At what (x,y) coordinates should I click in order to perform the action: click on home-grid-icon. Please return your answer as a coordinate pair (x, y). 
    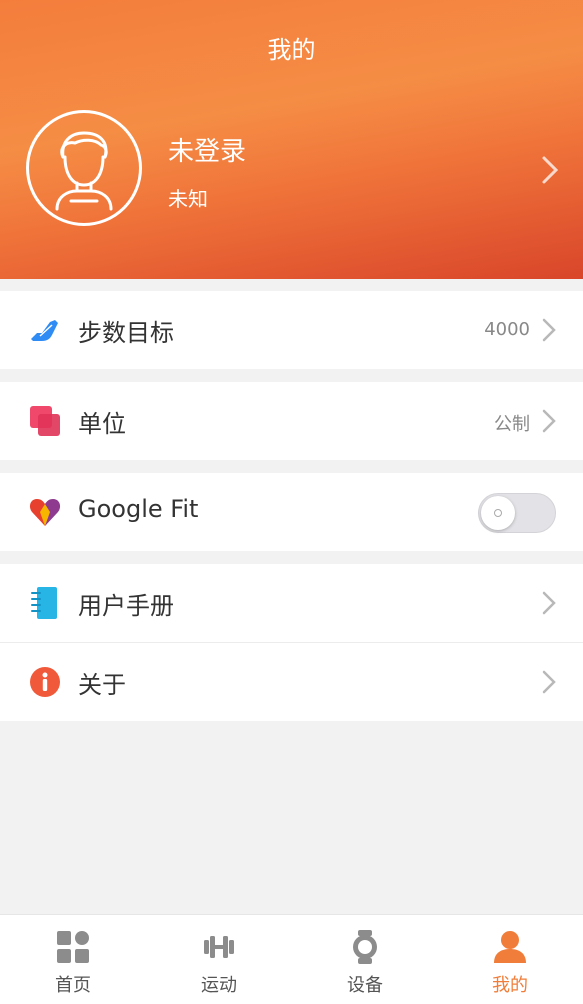
    Looking at the image, I should click on (73, 947).